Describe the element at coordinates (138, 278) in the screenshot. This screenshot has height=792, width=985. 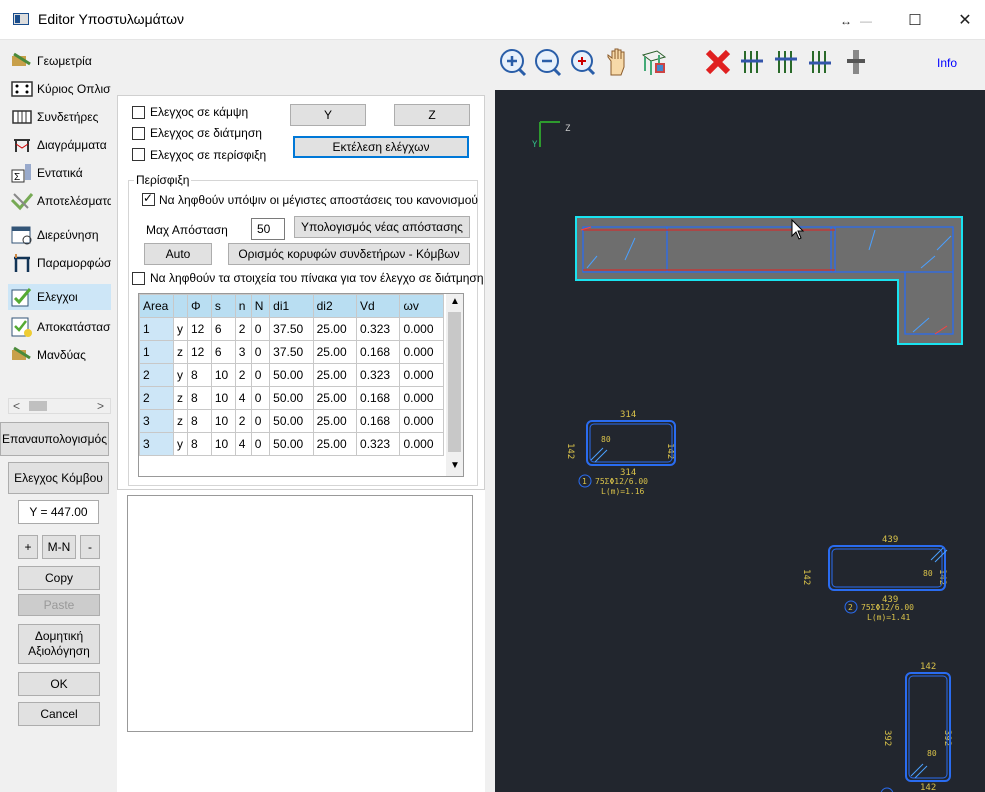
I see `use-table-checkbox` at that location.